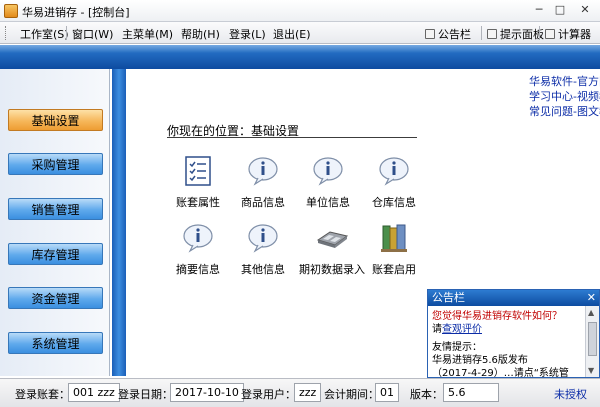  I want to click on module-product-info: 商品信息, so click(263, 182).